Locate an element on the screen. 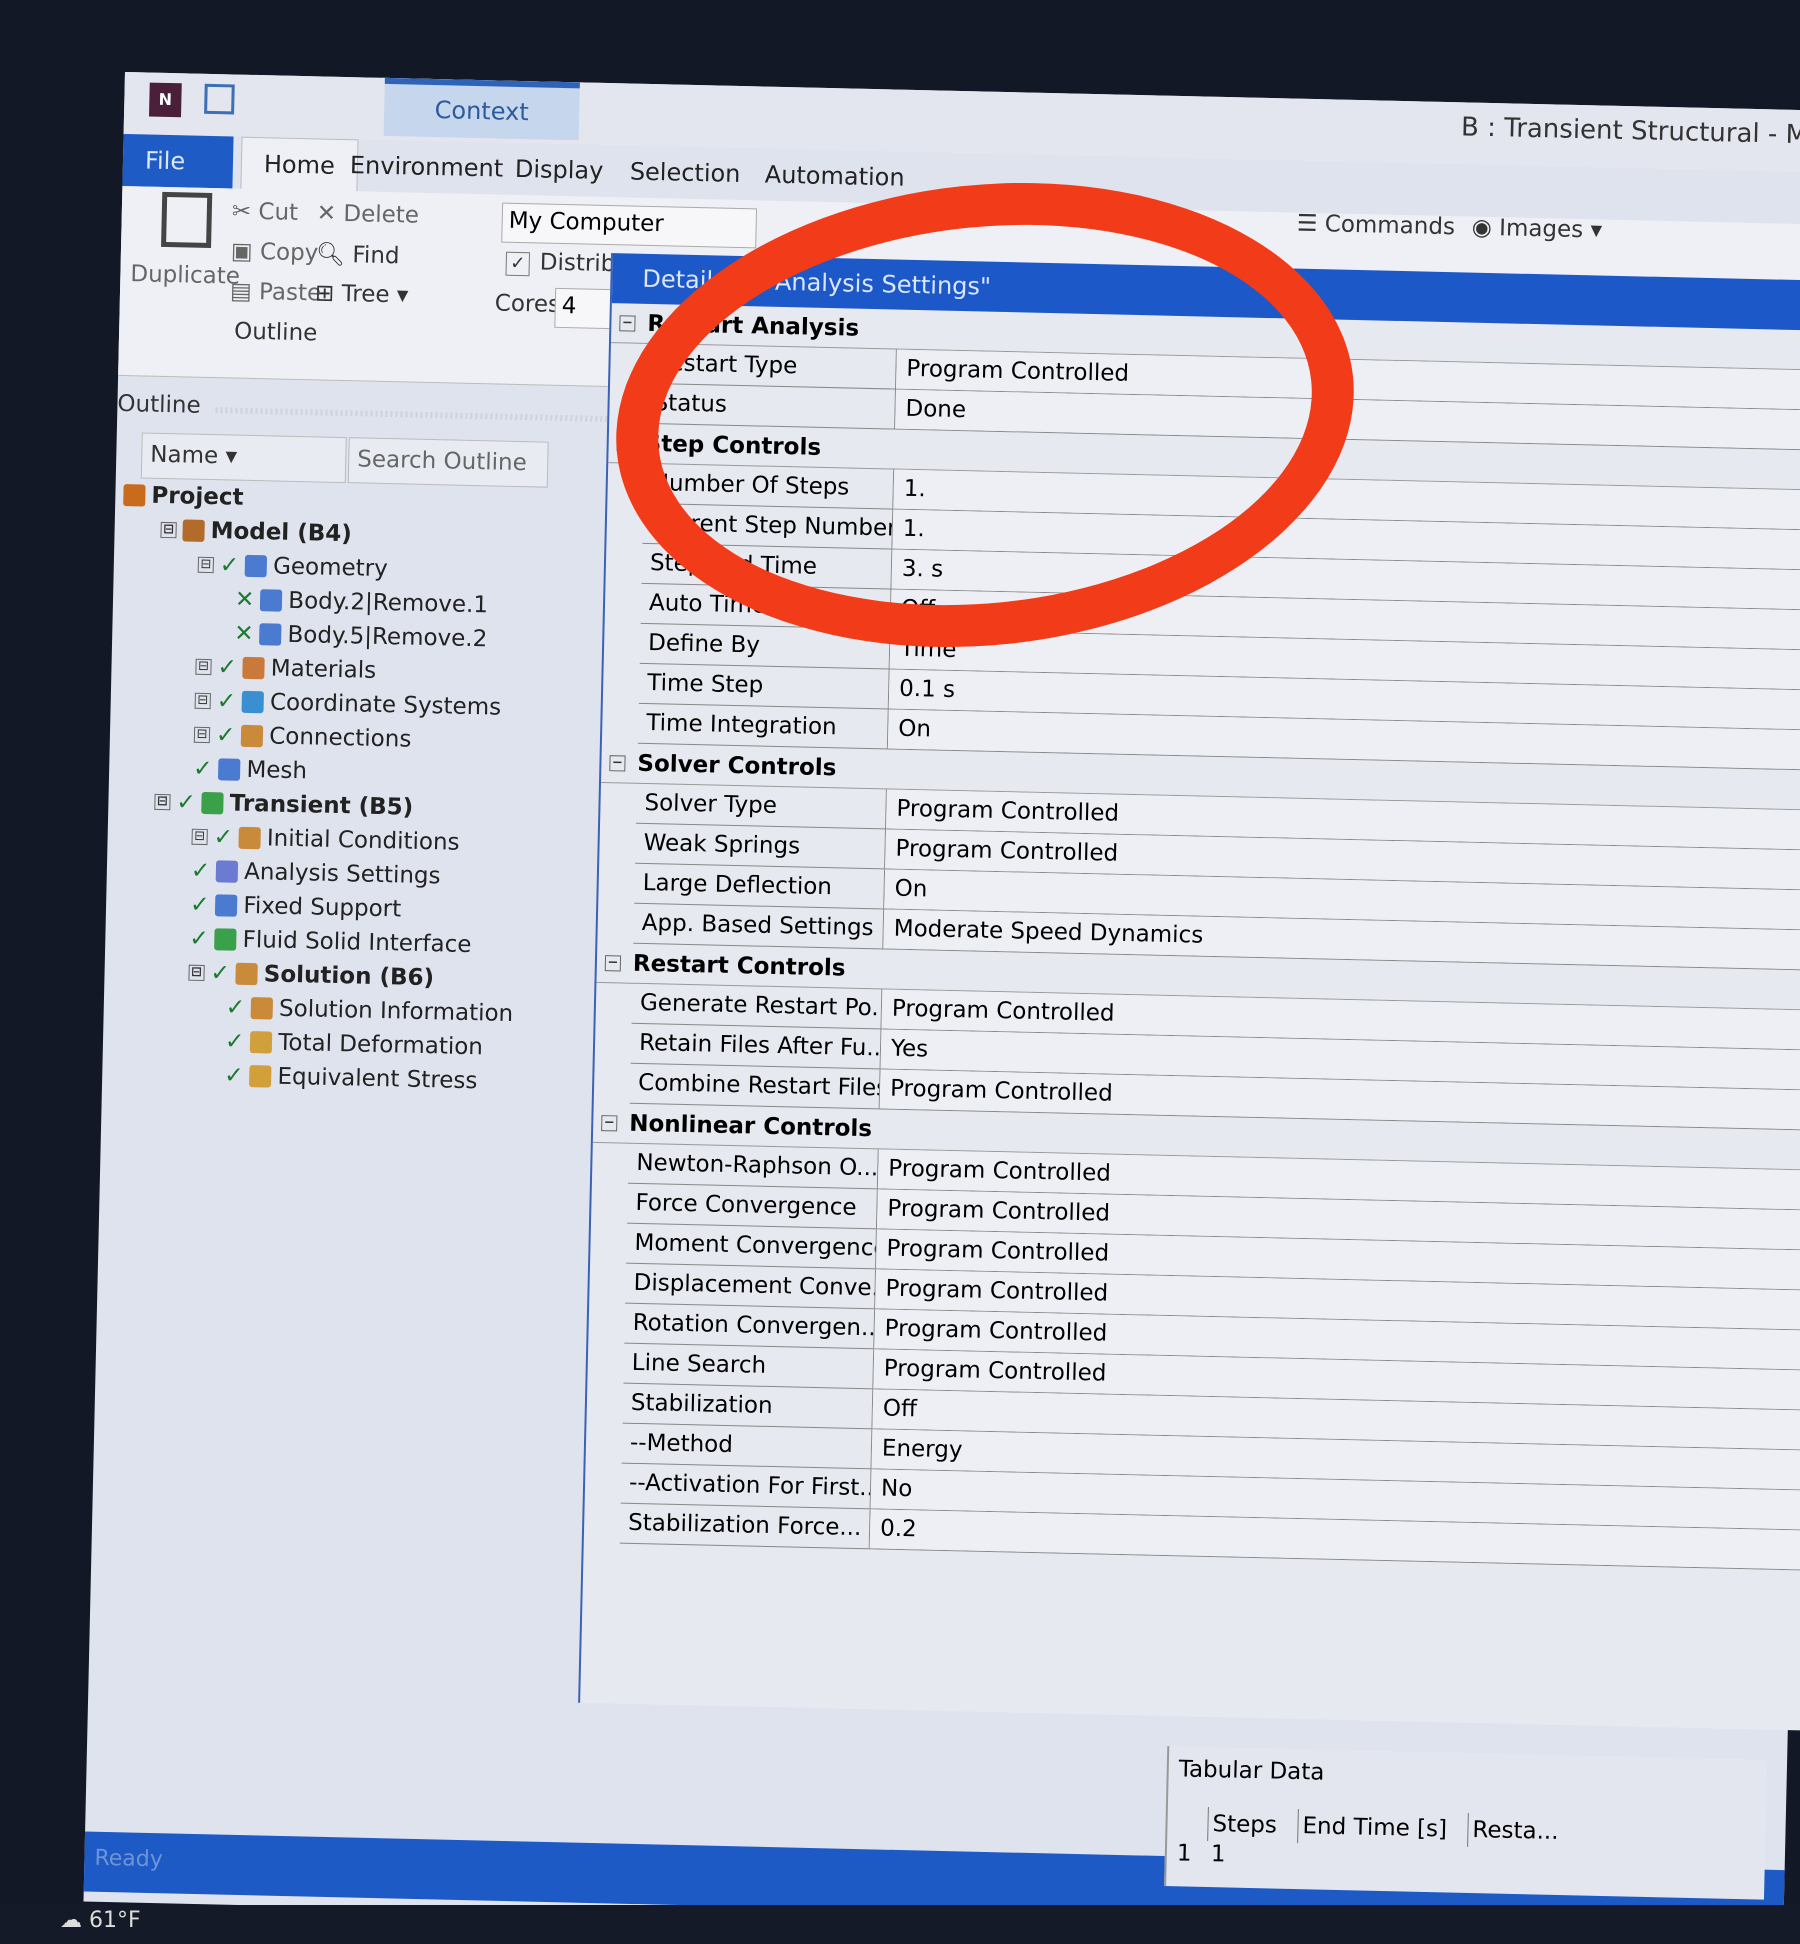 Image resolution: width=1800 pixels, height=1944 pixels. name-filter-select: Name ▾ is located at coordinates (243, 458).